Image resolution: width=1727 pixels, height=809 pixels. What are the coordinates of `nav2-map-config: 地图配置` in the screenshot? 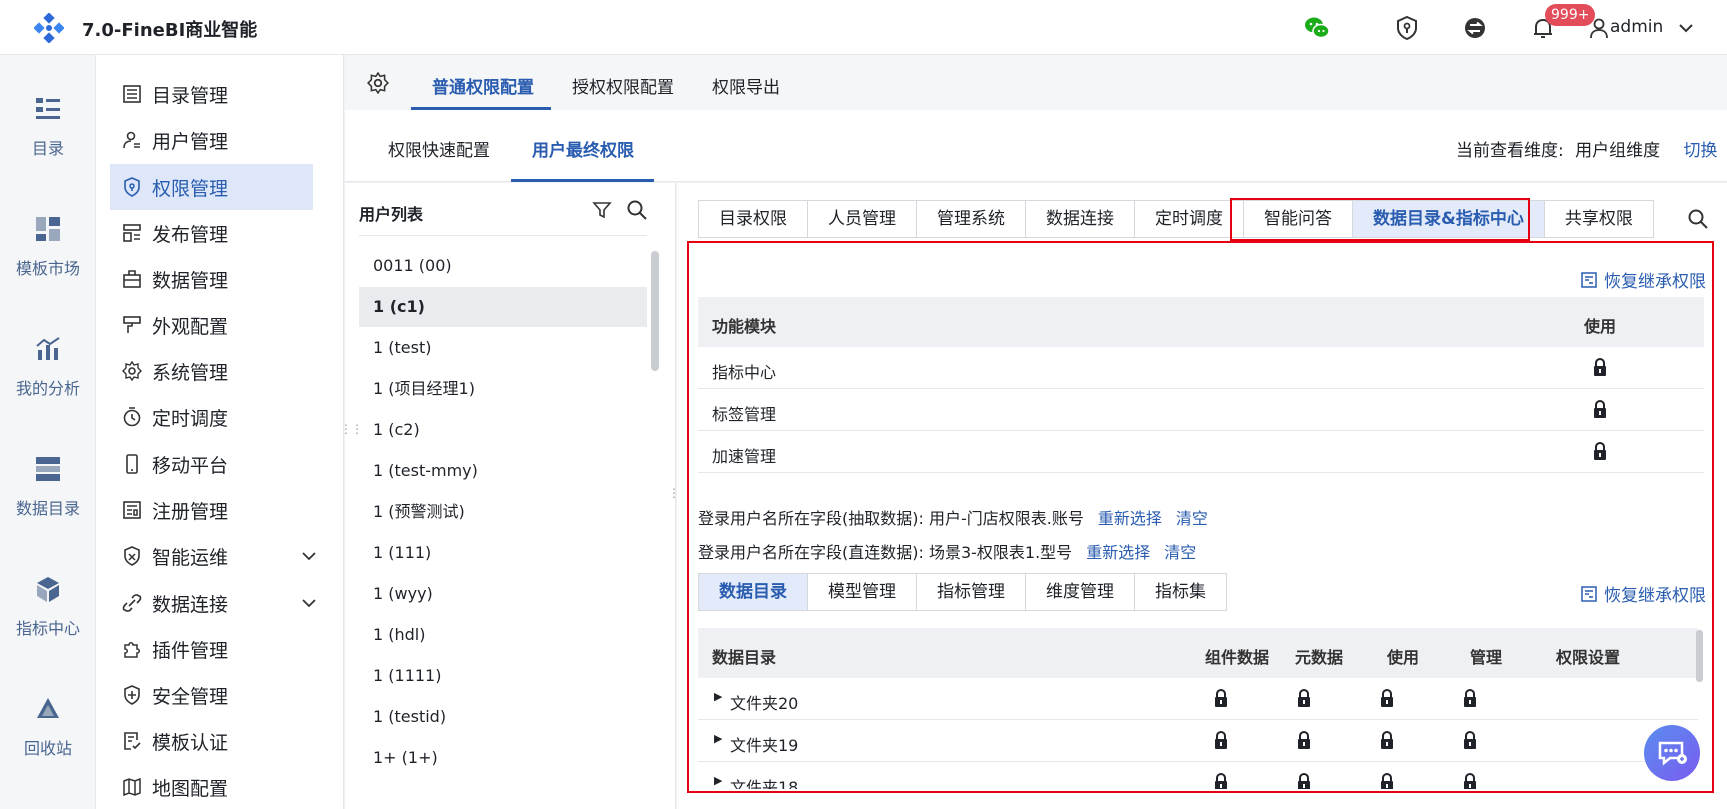 It's located at (211, 786).